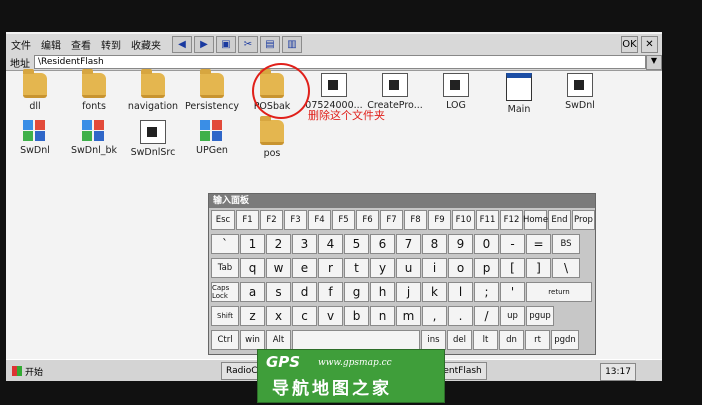 The image size is (702, 405). What do you see at coordinates (566, 268) in the screenshot?
I see `key: \` at bounding box center [566, 268].